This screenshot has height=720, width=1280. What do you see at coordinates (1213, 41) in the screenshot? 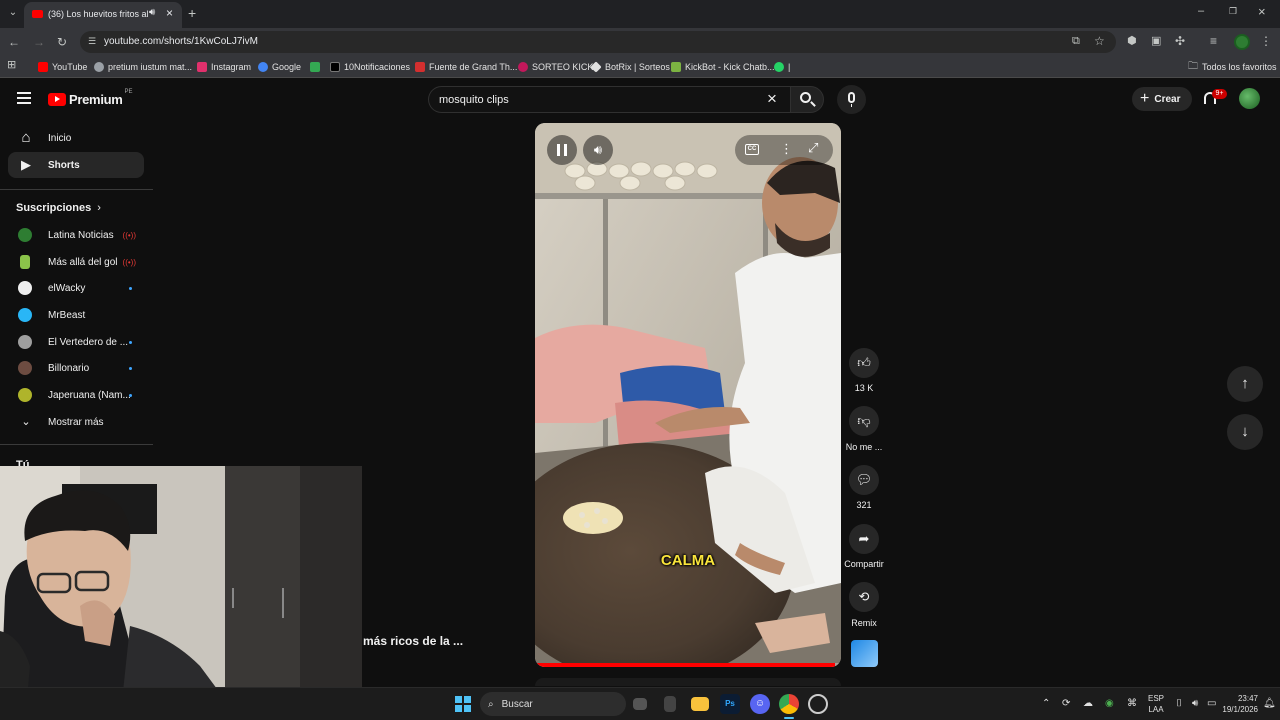
I see `media-controls-icon: ≡` at bounding box center [1213, 41].